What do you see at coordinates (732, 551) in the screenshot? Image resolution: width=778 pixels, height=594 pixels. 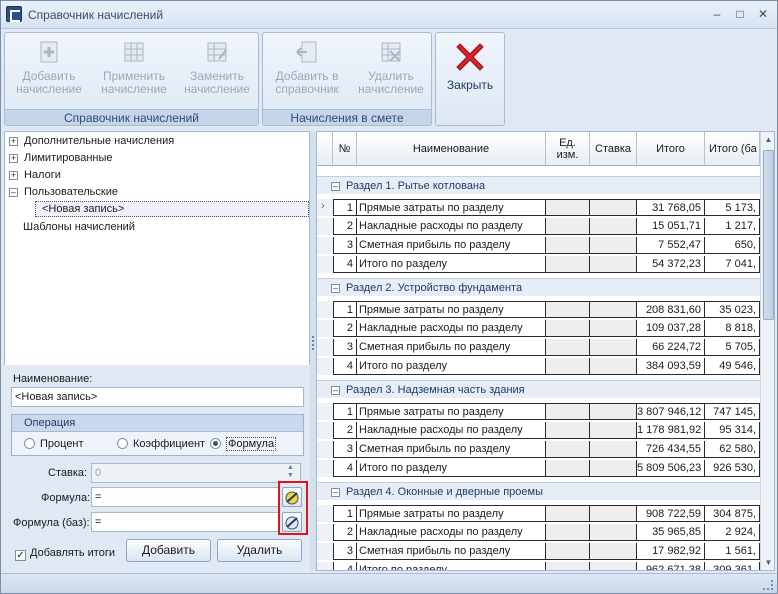 I see `grid-cell: 1 561,` at bounding box center [732, 551].